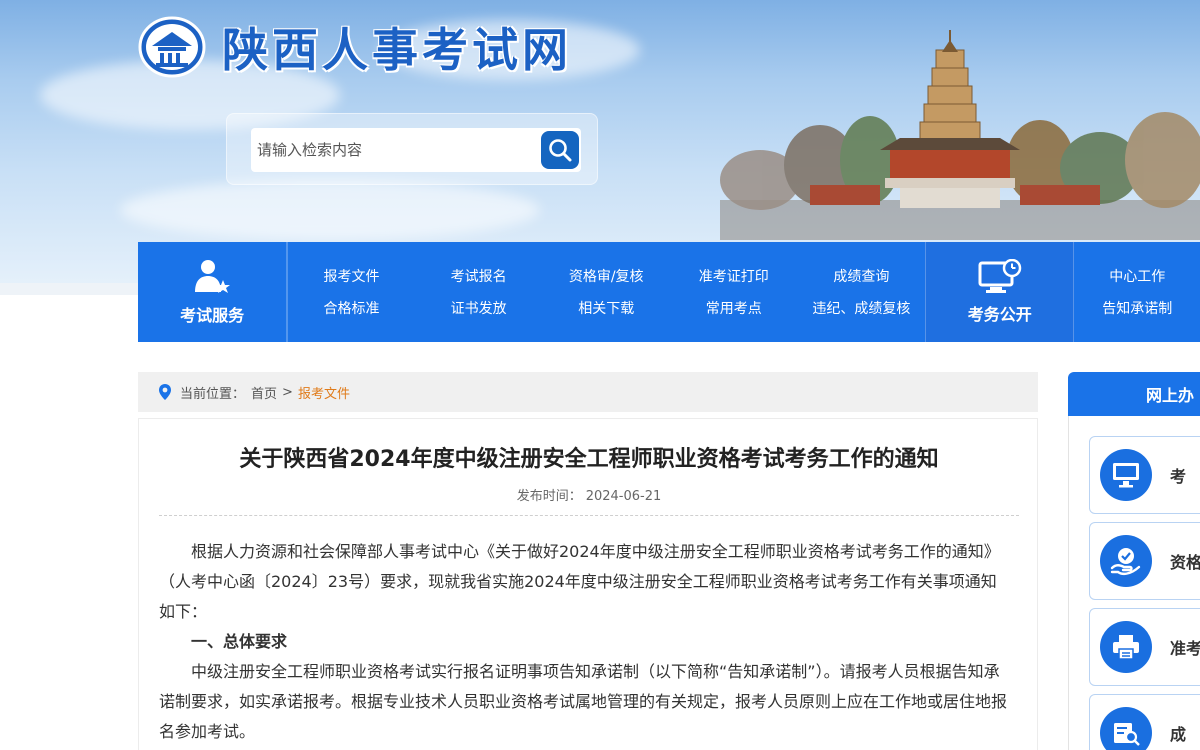  What do you see at coordinates (606, 276) in the screenshot?
I see `nav-link-qualification-review: 资格审/复核` at bounding box center [606, 276].